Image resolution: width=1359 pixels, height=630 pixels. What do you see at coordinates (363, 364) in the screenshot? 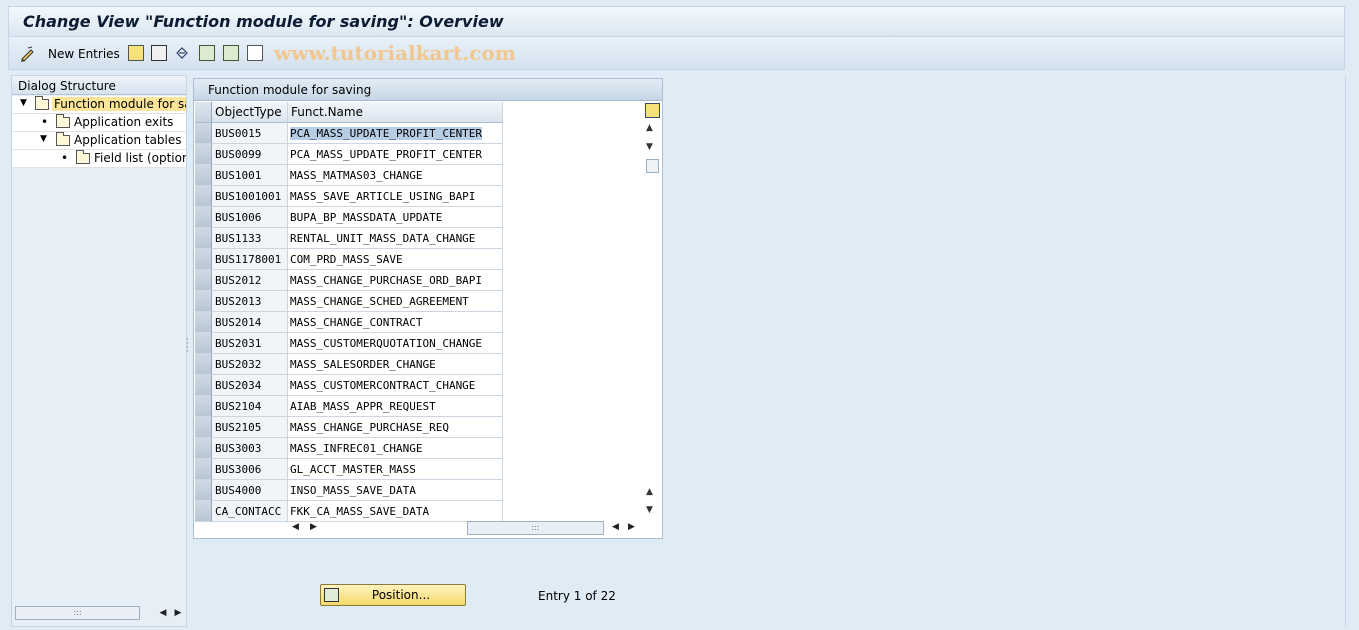
I see `funct-name-value: MASS_SALESORDER_CHANGE` at bounding box center [363, 364].